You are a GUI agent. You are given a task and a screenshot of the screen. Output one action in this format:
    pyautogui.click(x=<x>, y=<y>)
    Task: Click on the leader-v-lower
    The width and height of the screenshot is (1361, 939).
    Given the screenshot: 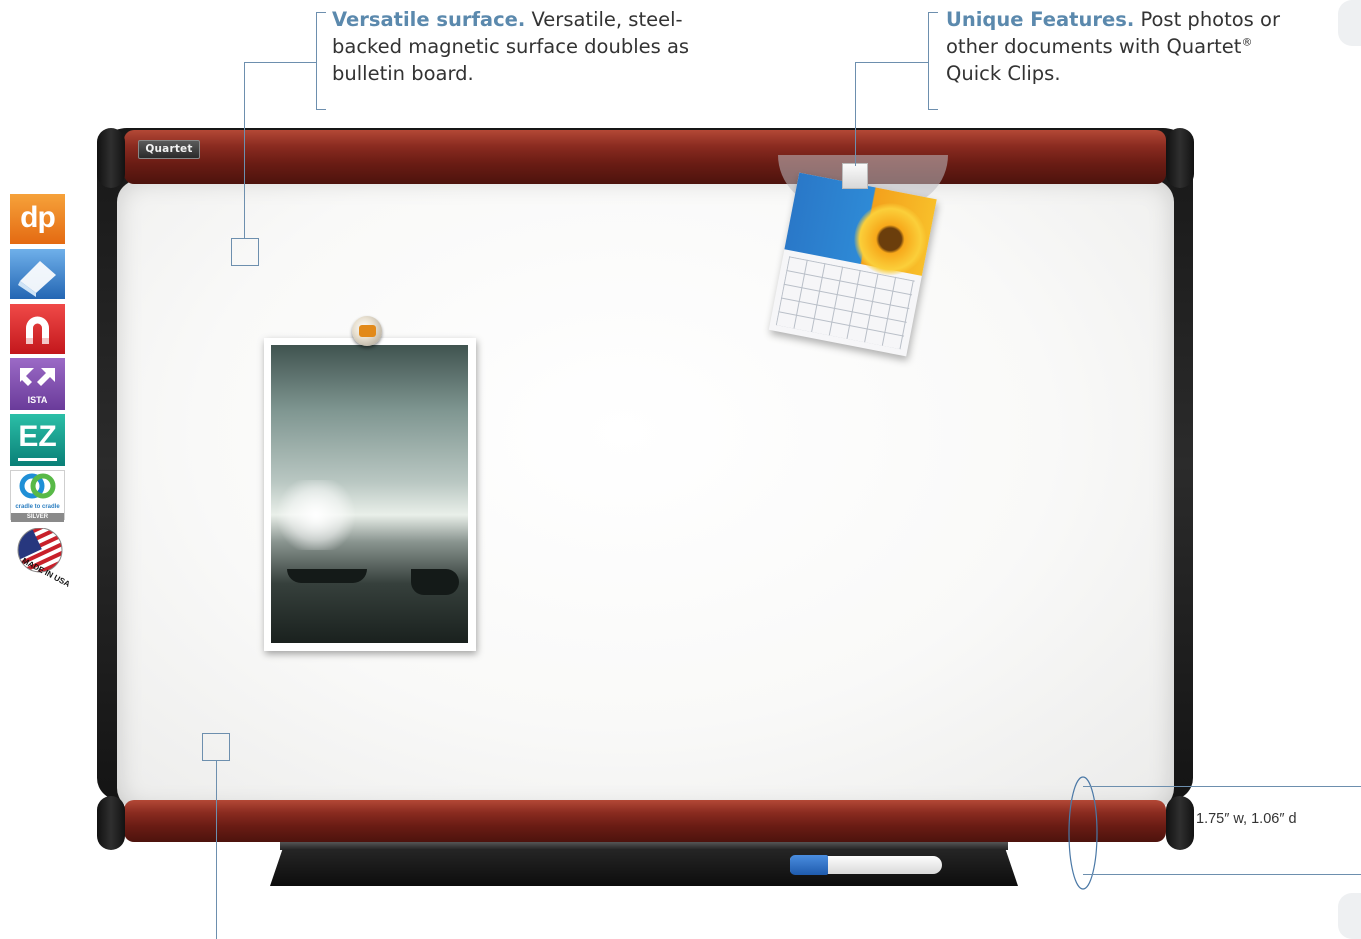 What is the action you would take?
    pyautogui.click(x=216, y=850)
    